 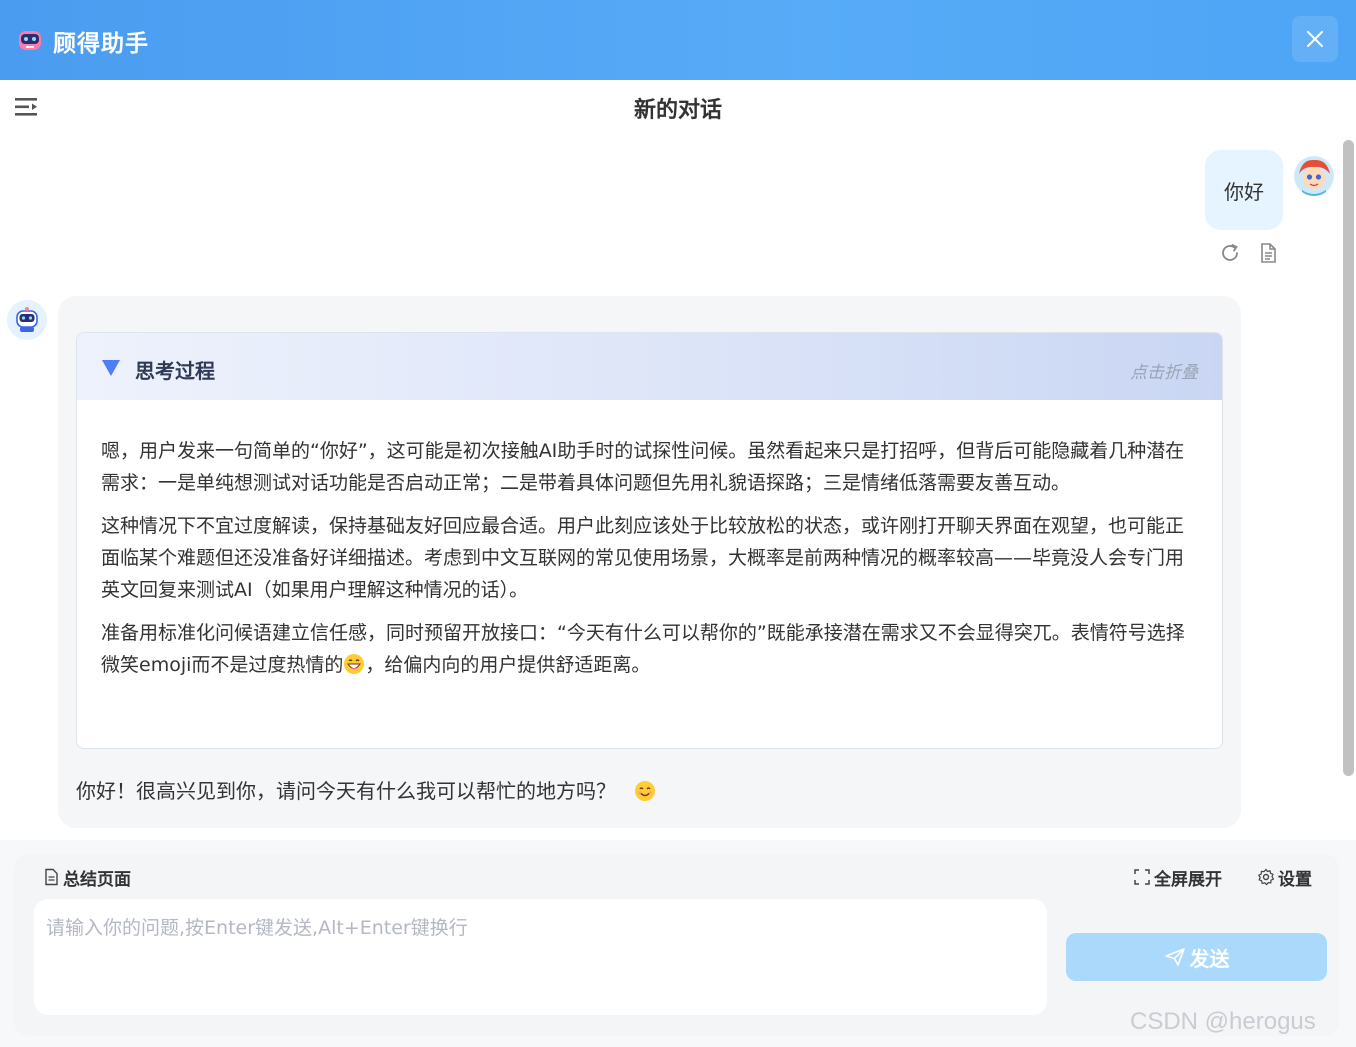 I want to click on triangle-down-icon, so click(x=111, y=368).